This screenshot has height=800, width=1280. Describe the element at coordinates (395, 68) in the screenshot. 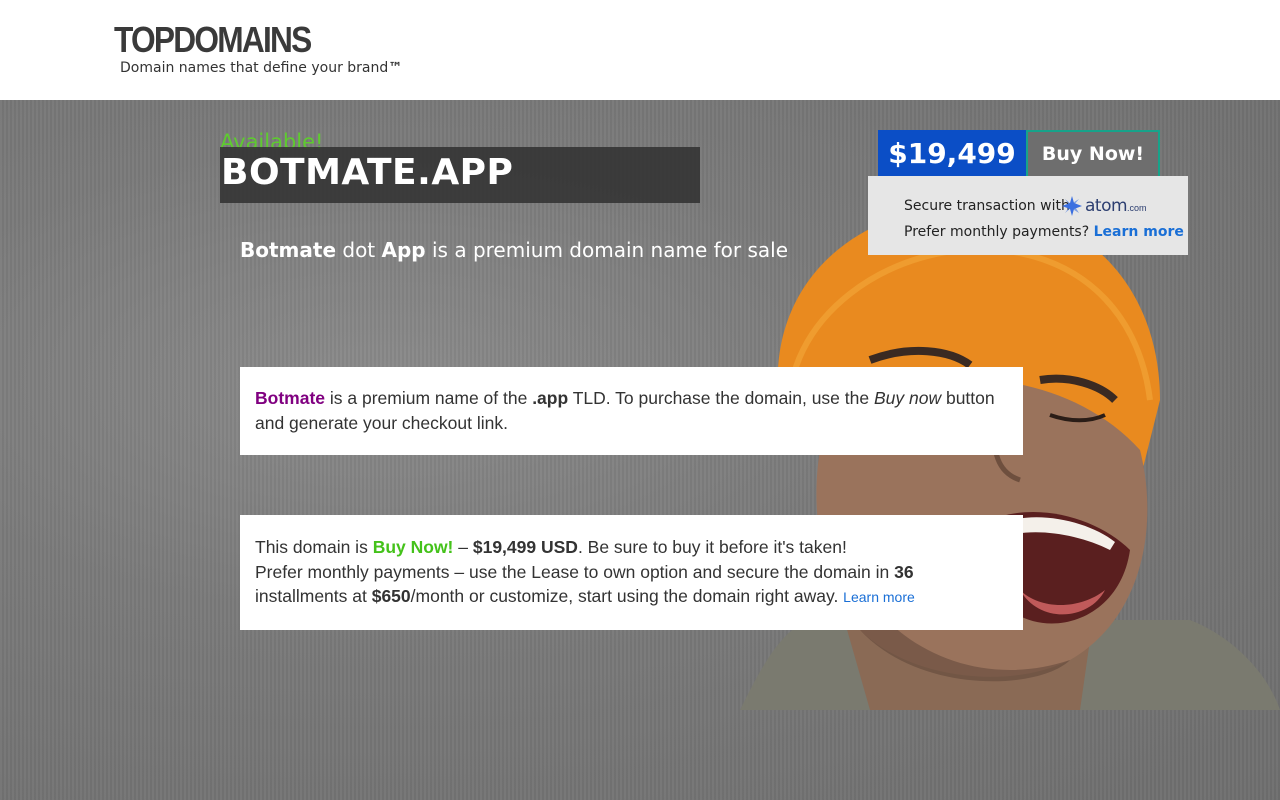

I see `trademark-symbol: ™` at that location.